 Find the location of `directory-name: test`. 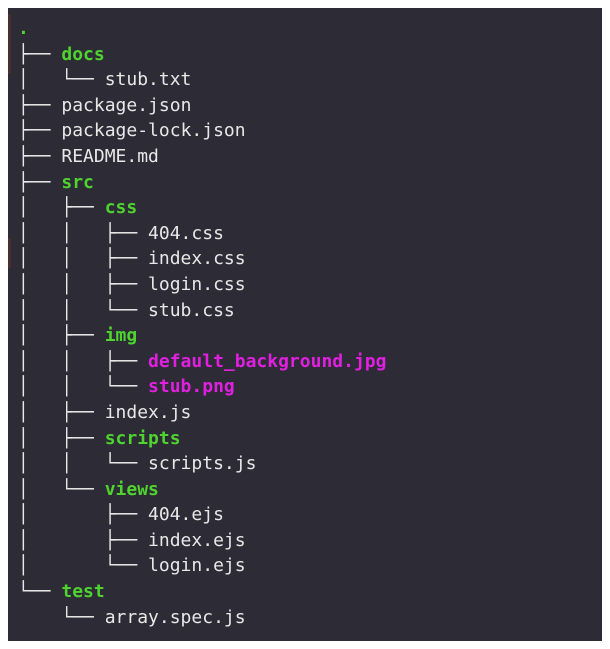

directory-name: test is located at coordinates (83, 592).